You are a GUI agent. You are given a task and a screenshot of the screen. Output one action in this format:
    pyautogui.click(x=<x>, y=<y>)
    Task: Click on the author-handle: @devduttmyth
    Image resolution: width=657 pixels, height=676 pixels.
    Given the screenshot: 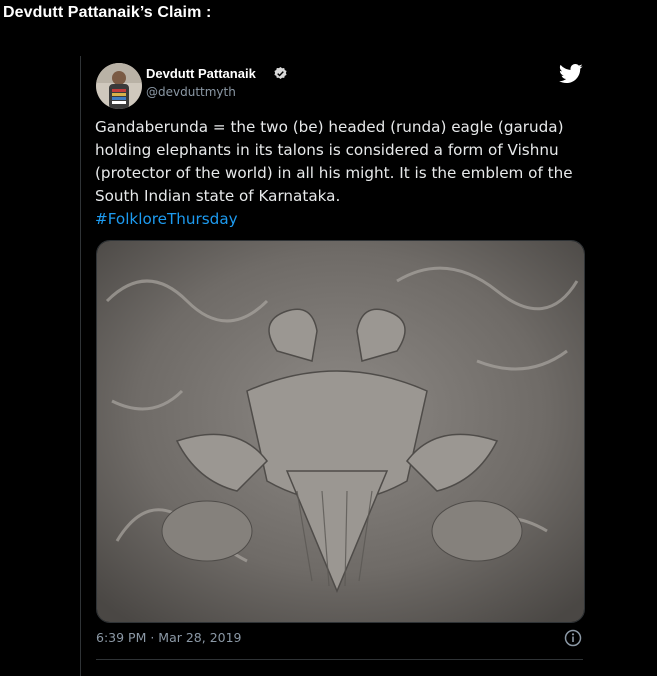 What is the action you would take?
    pyautogui.click(x=191, y=92)
    